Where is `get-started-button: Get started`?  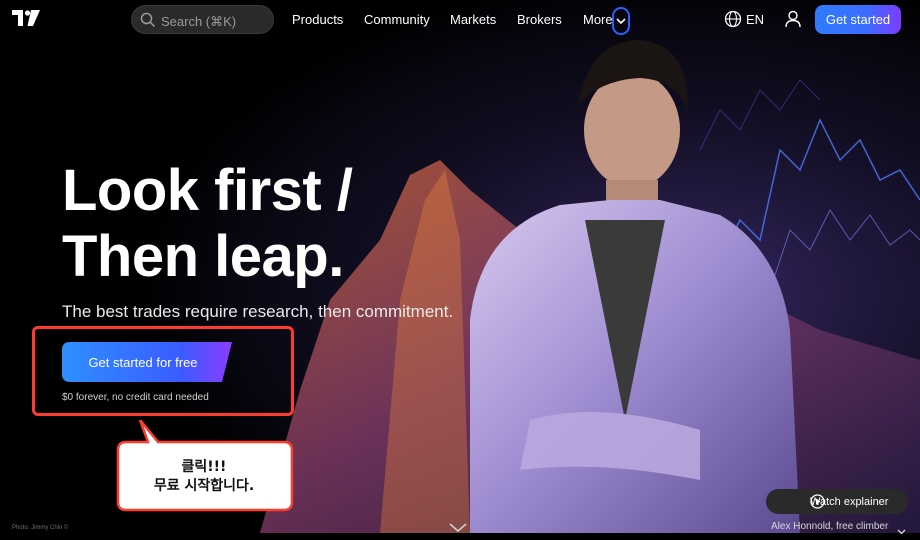
get-started-button: Get started is located at coordinates (858, 19).